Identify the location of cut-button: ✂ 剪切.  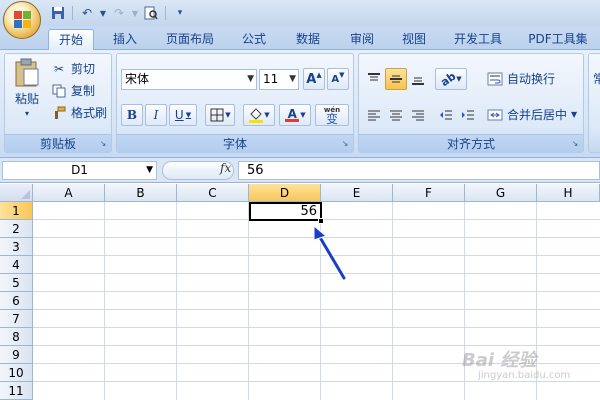
(73, 68).